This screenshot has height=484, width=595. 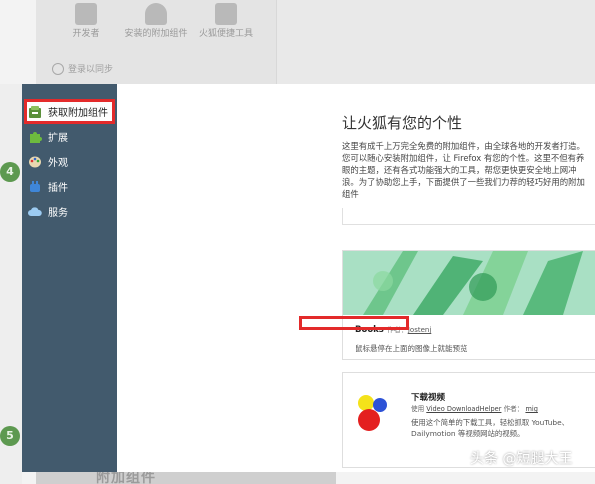 I want to click on background-bottom-strip: 附加组件, so click(x=186, y=477).